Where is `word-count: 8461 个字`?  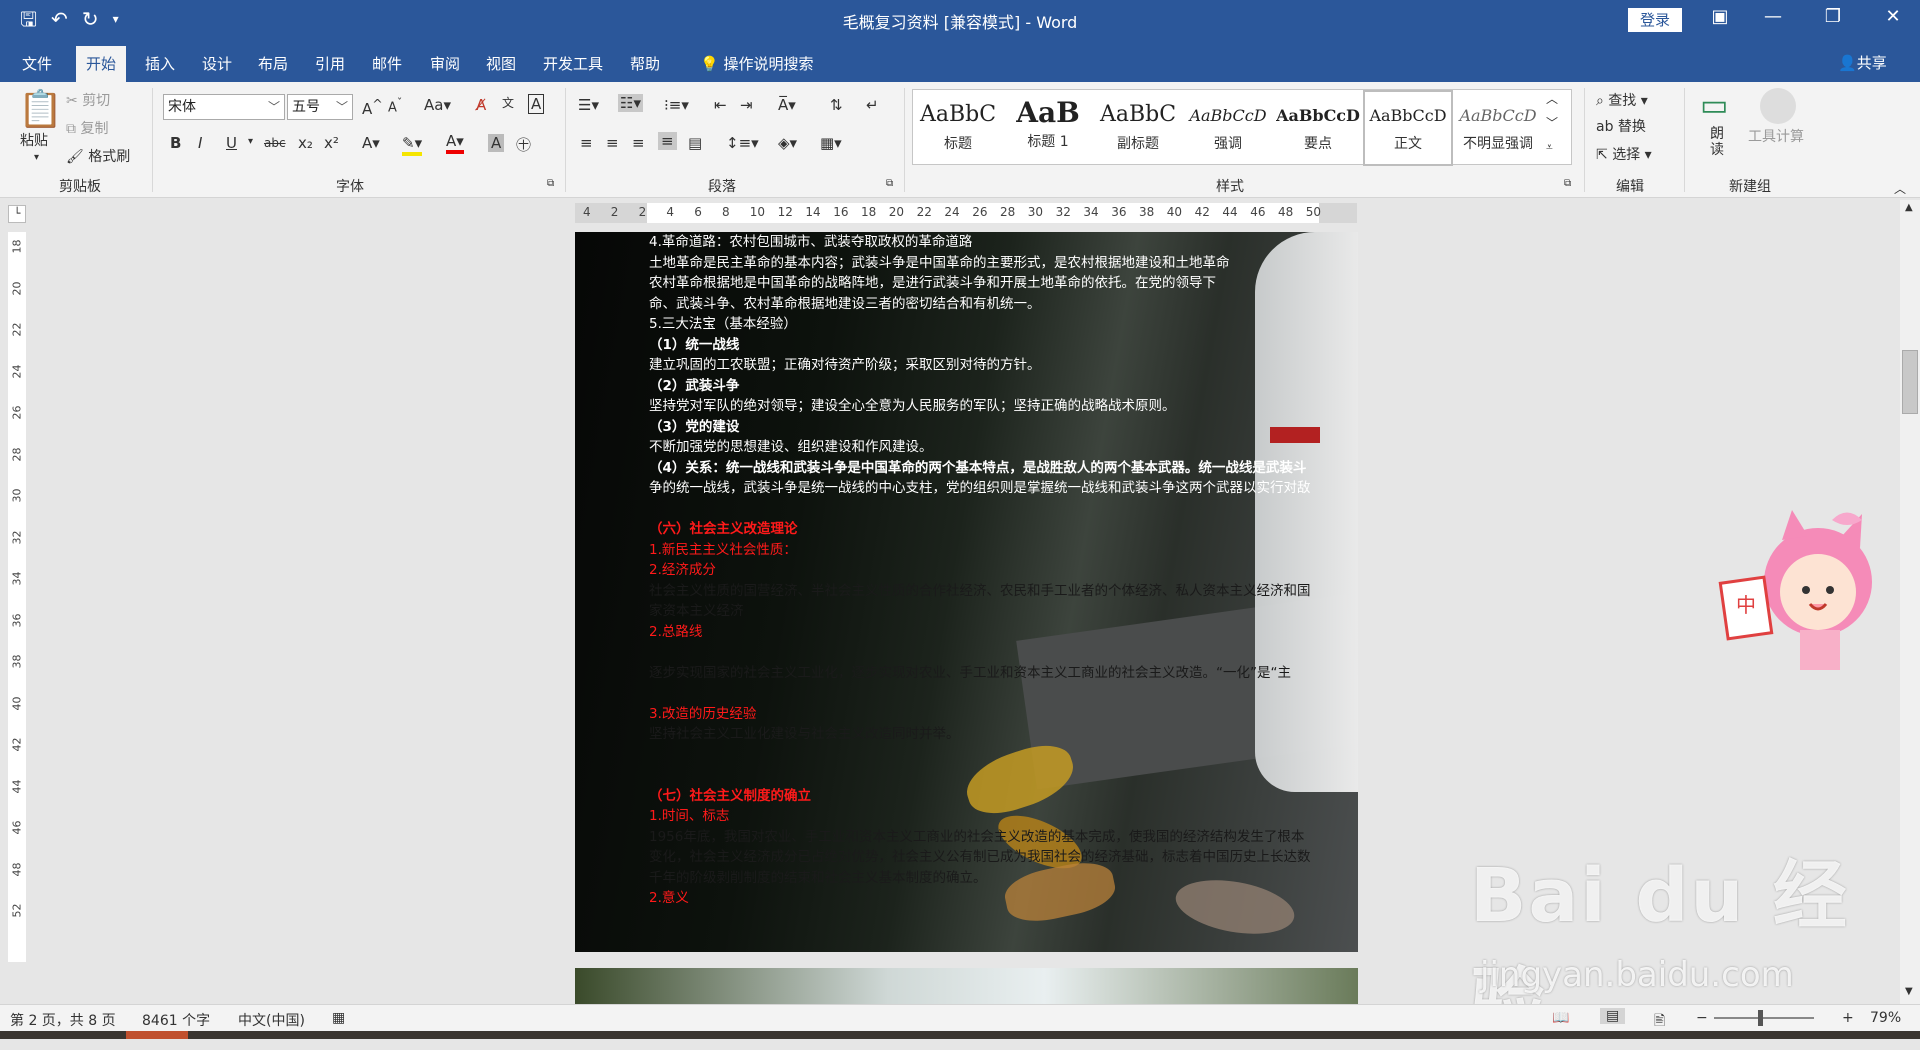 word-count: 8461 个字 is located at coordinates (176, 1020).